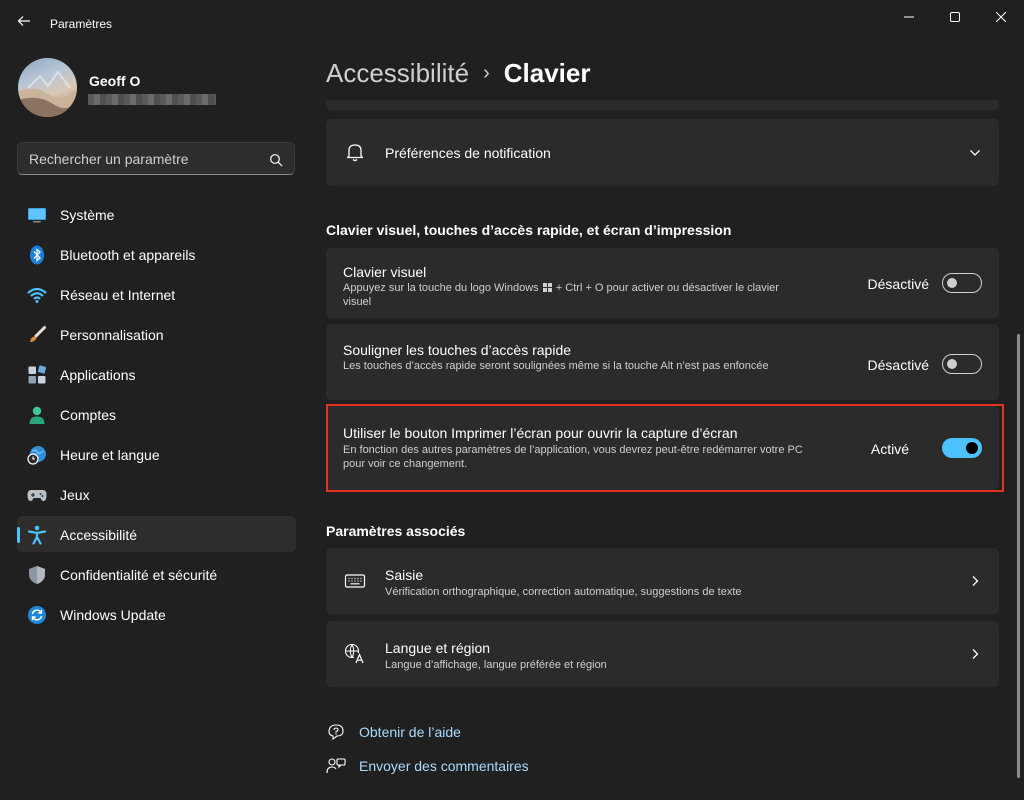 The width and height of the screenshot is (1024, 800). What do you see at coordinates (457, 350) in the screenshot?
I see `setting-title: Souligner les touches d’accès rapide` at bounding box center [457, 350].